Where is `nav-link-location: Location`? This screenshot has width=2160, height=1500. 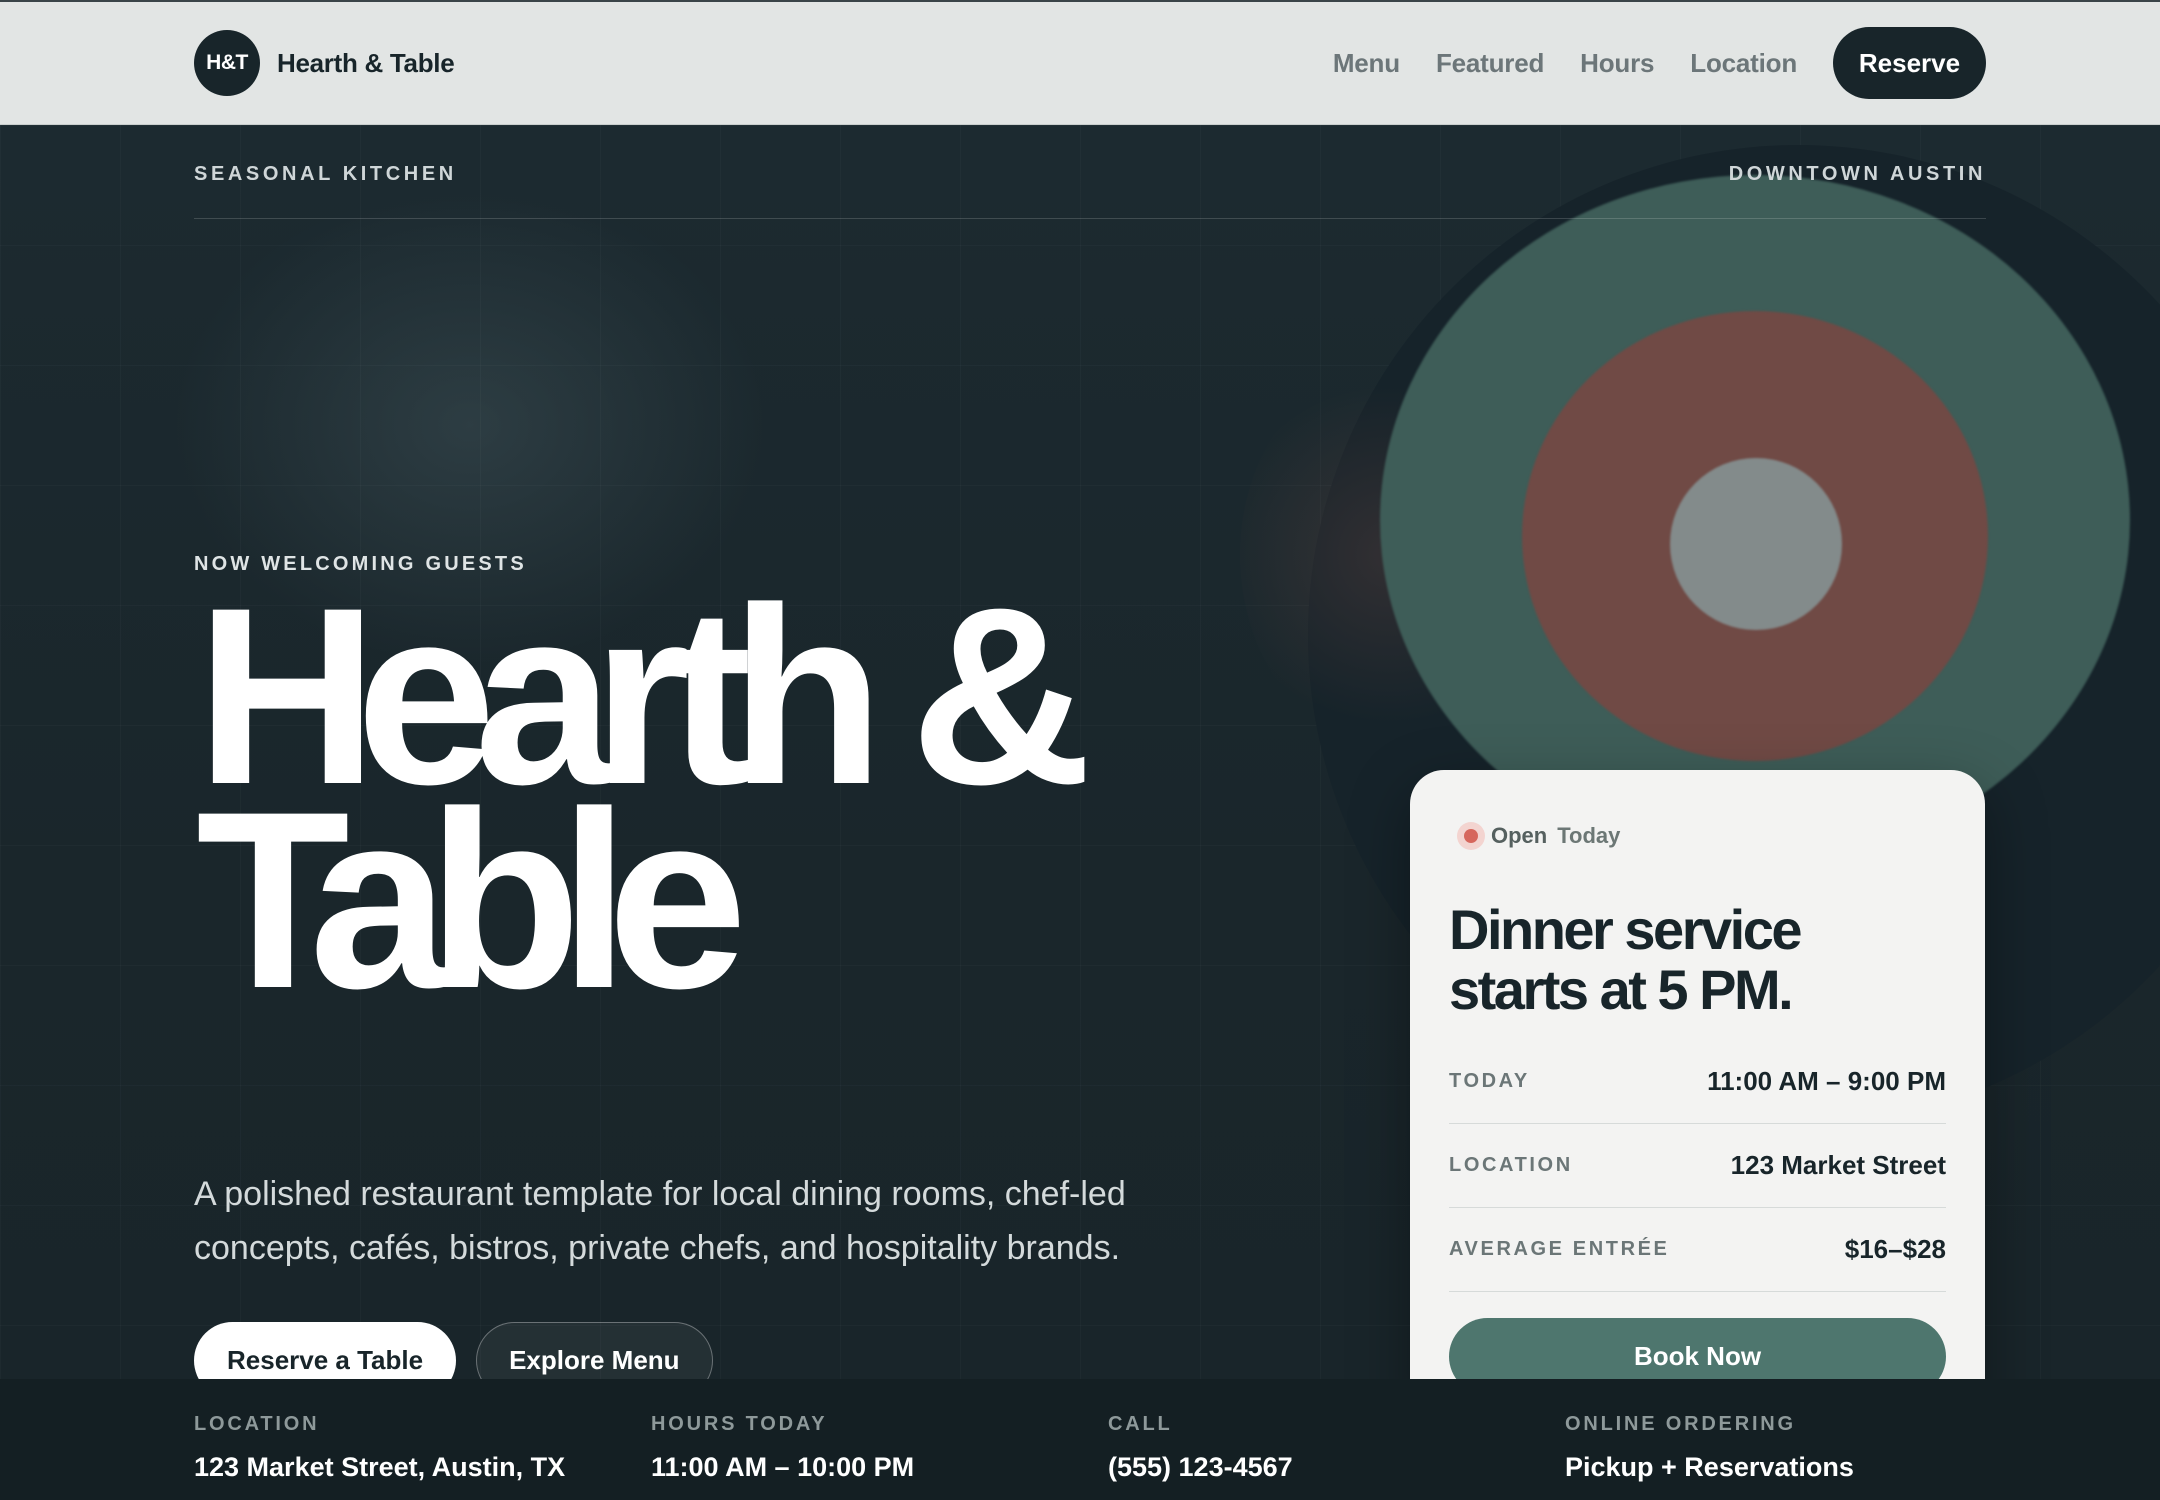 nav-link-location: Location is located at coordinates (1743, 63).